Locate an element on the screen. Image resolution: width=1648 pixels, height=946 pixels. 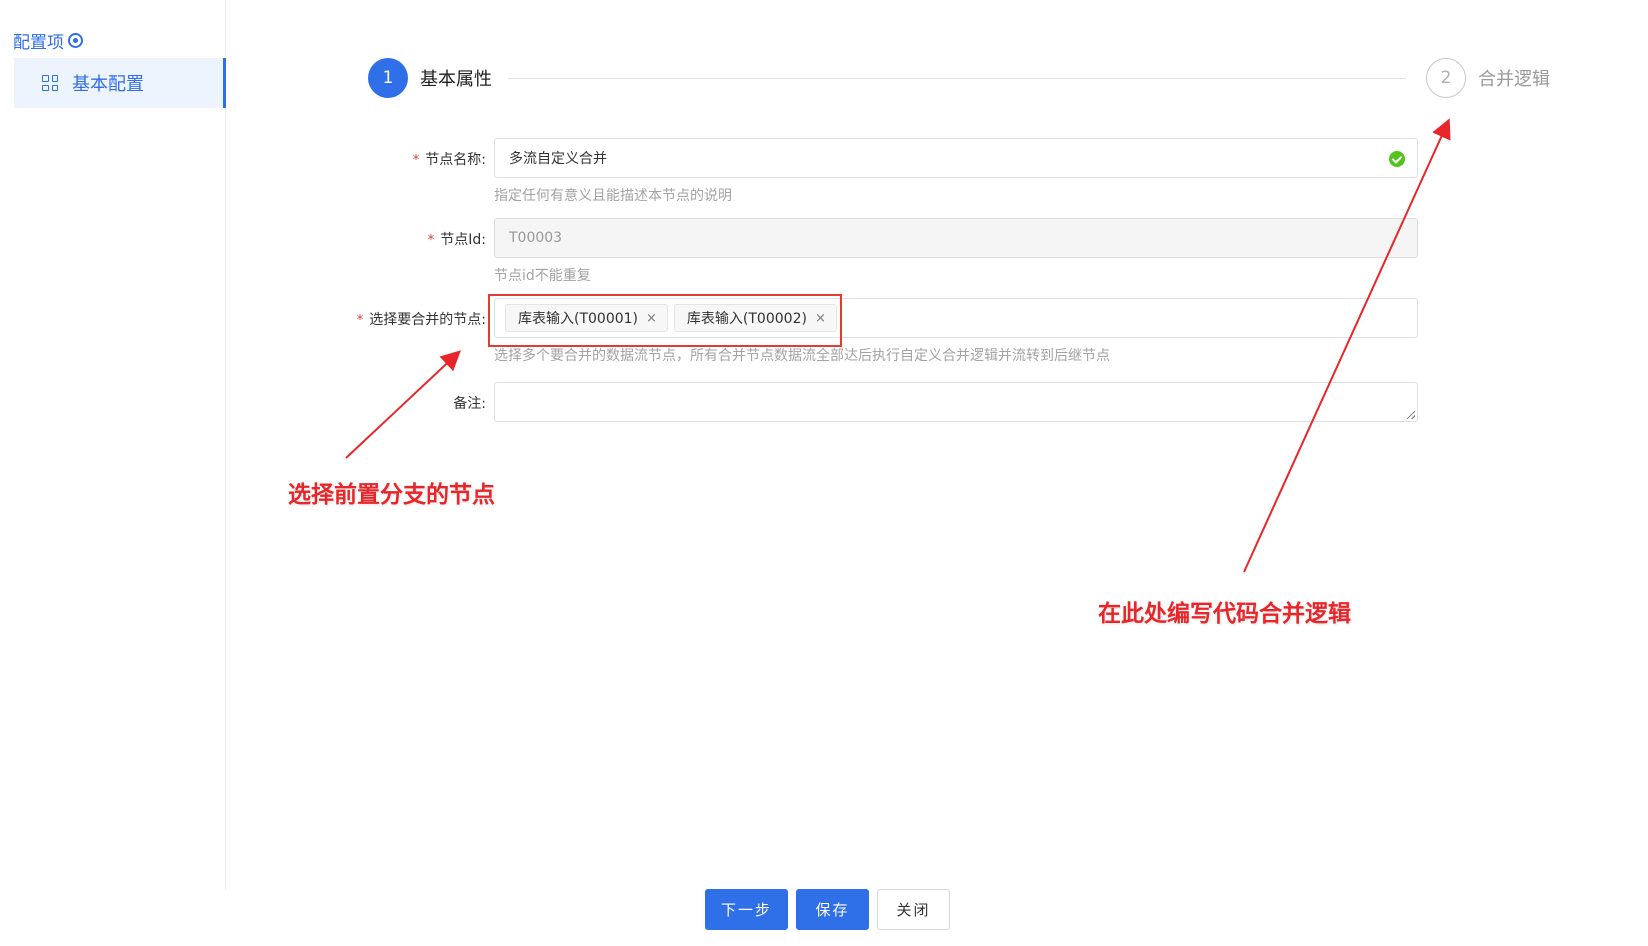
node-name-value: 多流自定义合并 is located at coordinates (558, 159).